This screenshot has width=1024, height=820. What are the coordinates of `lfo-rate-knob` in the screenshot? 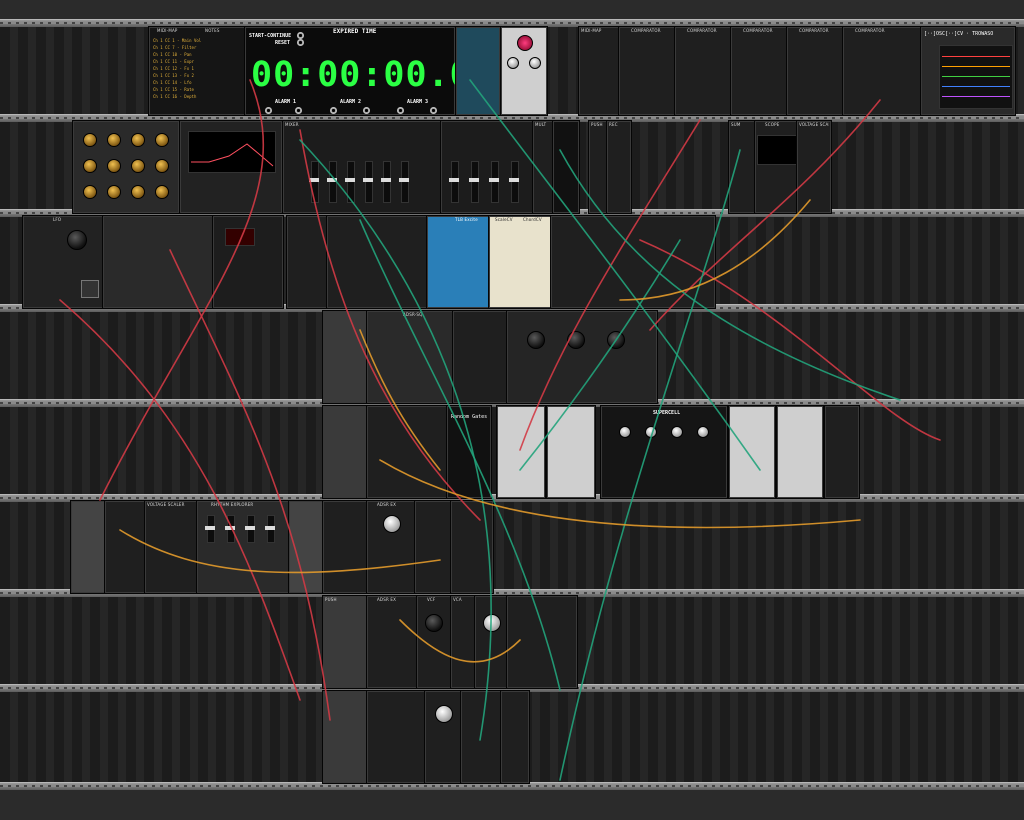 It's located at (77, 240).